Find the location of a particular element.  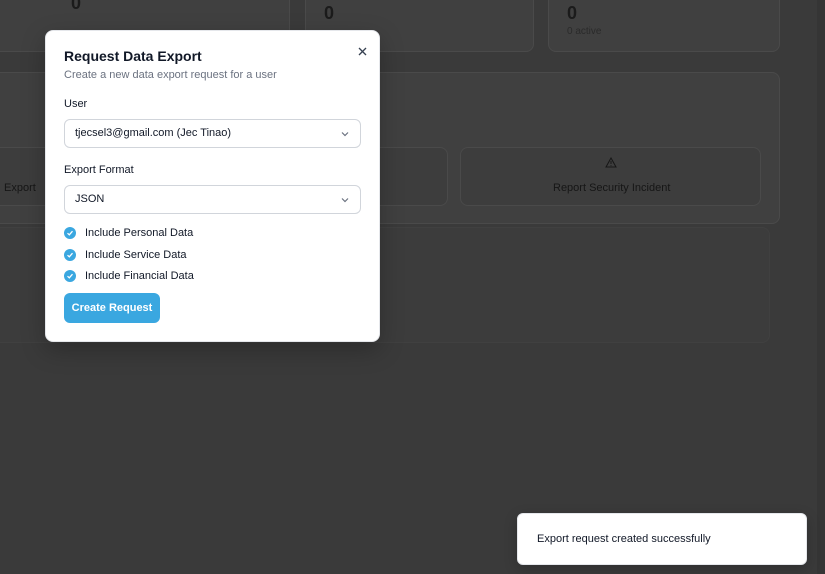

financial-data-checkbox-row: Include Financial Data is located at coordinates (129, 276).